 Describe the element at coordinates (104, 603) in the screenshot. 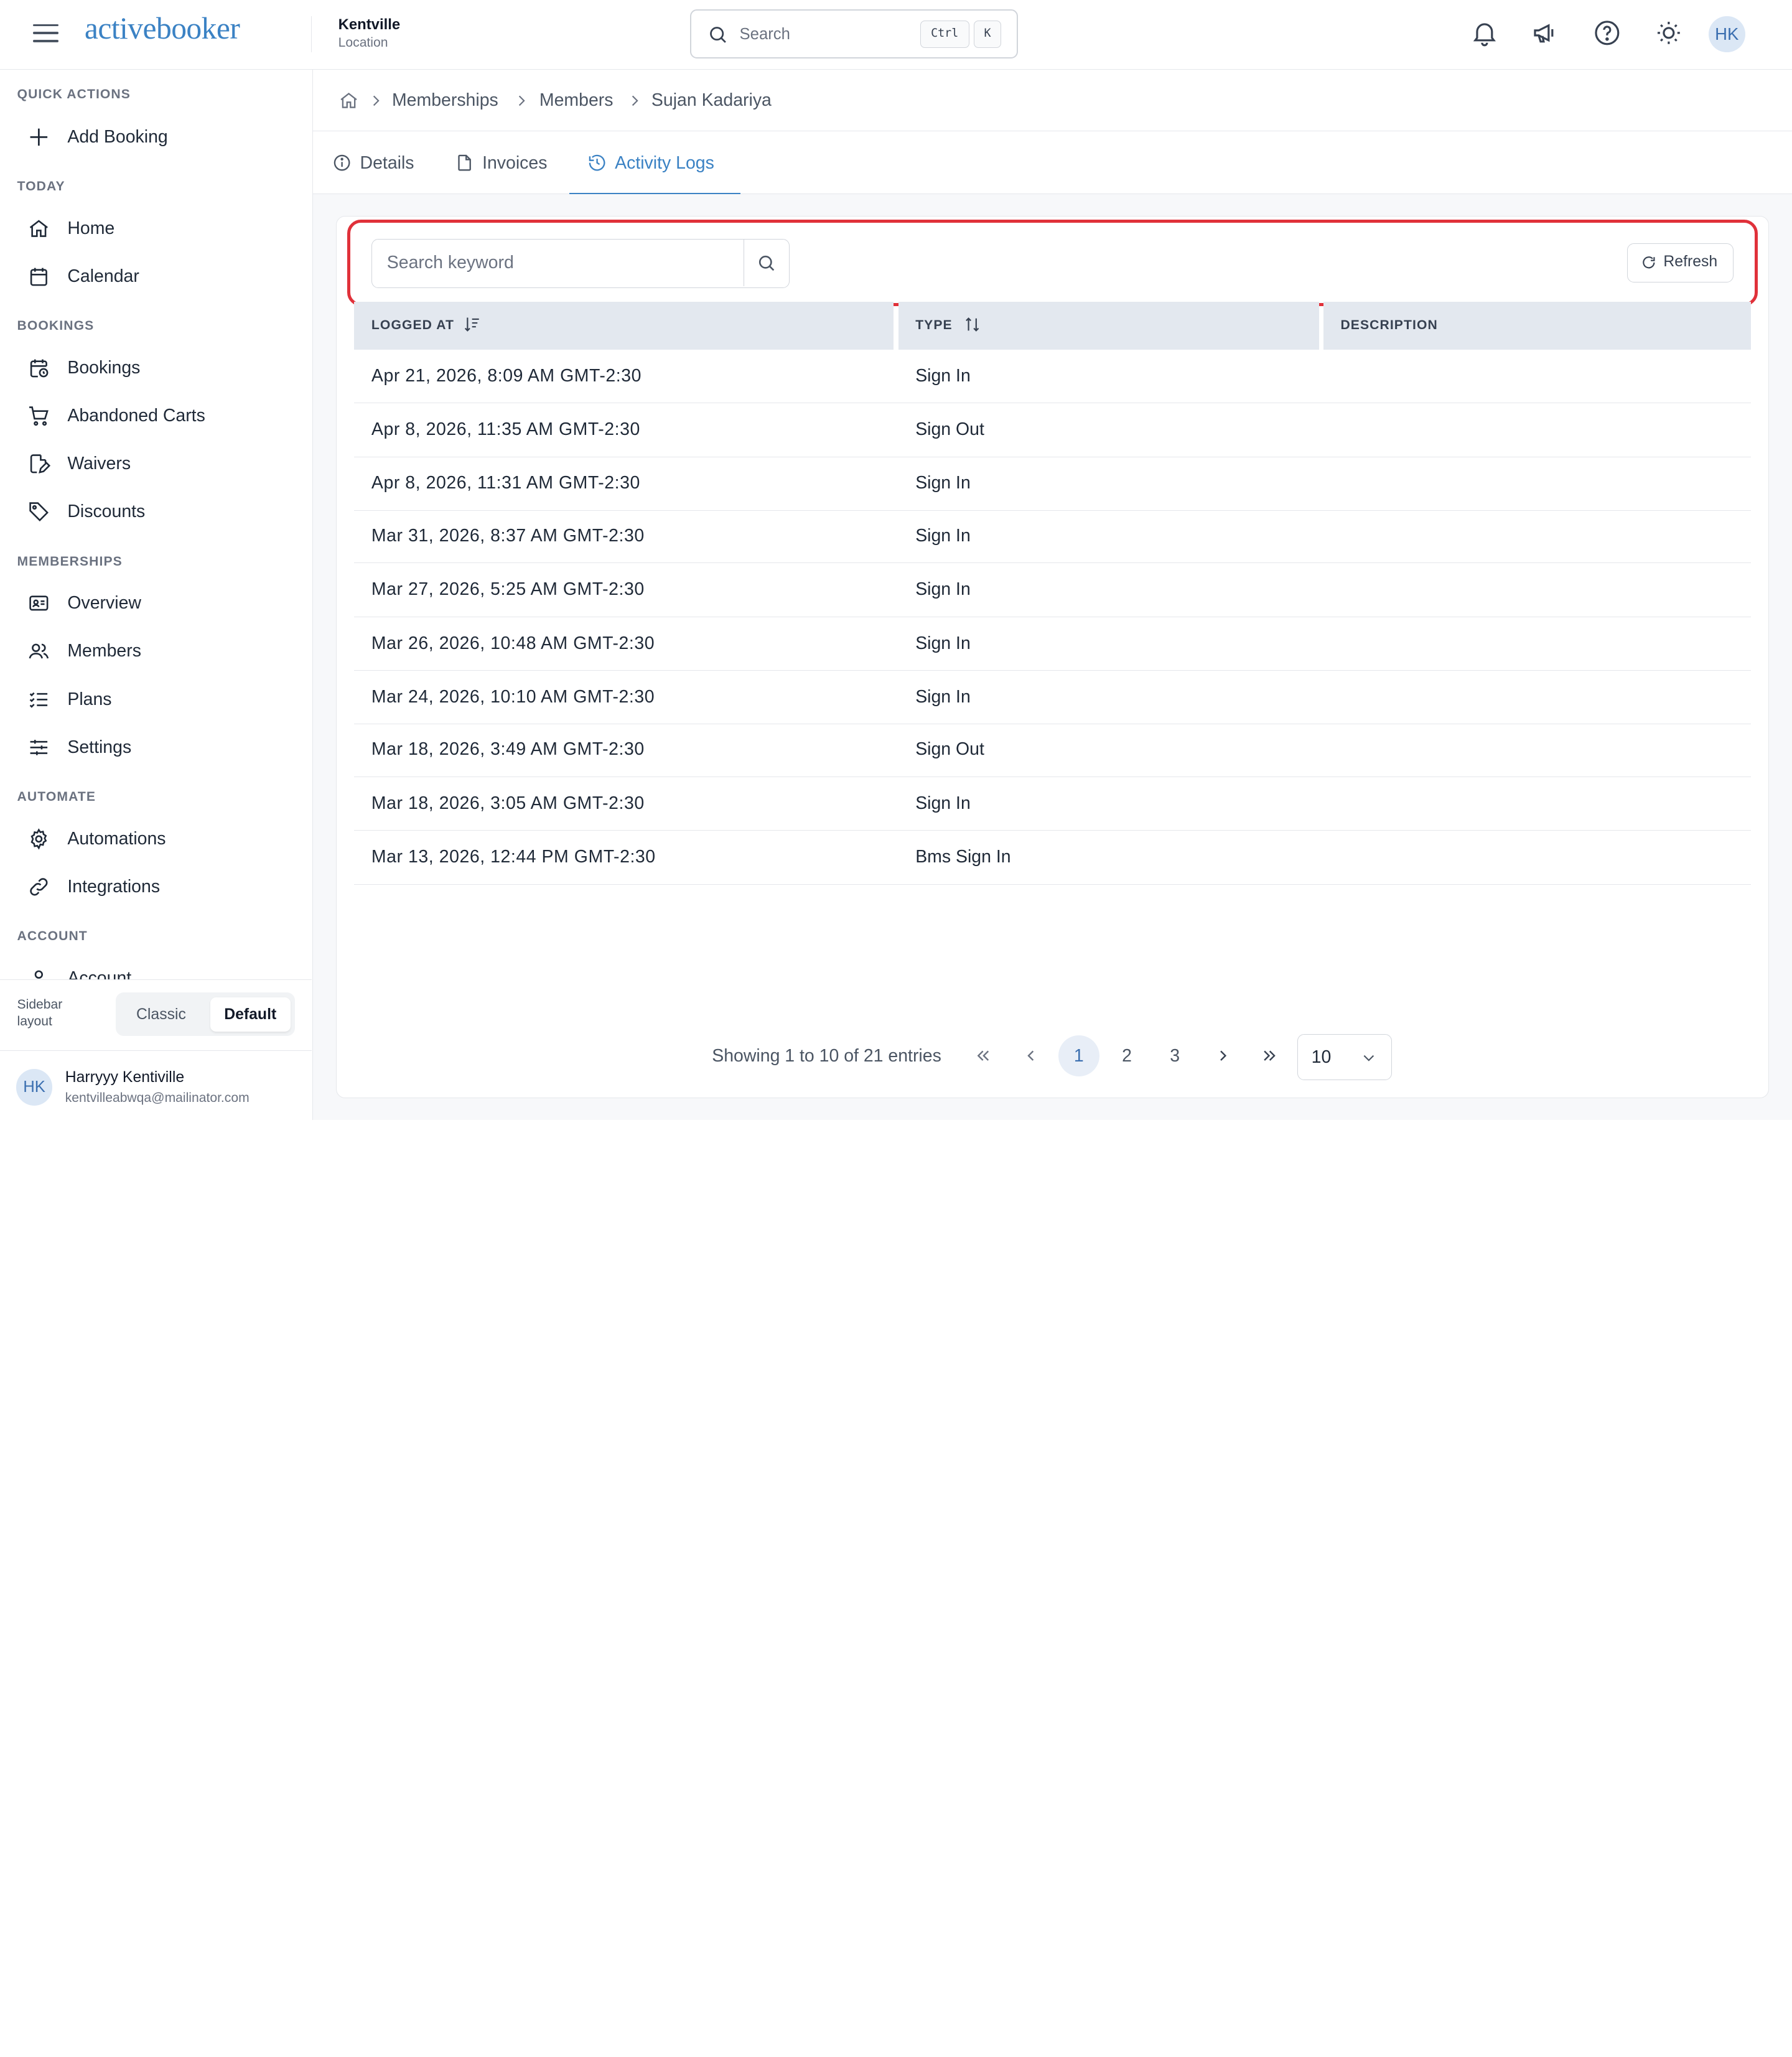

I see `sidebar-item-label: Overview` at that location.